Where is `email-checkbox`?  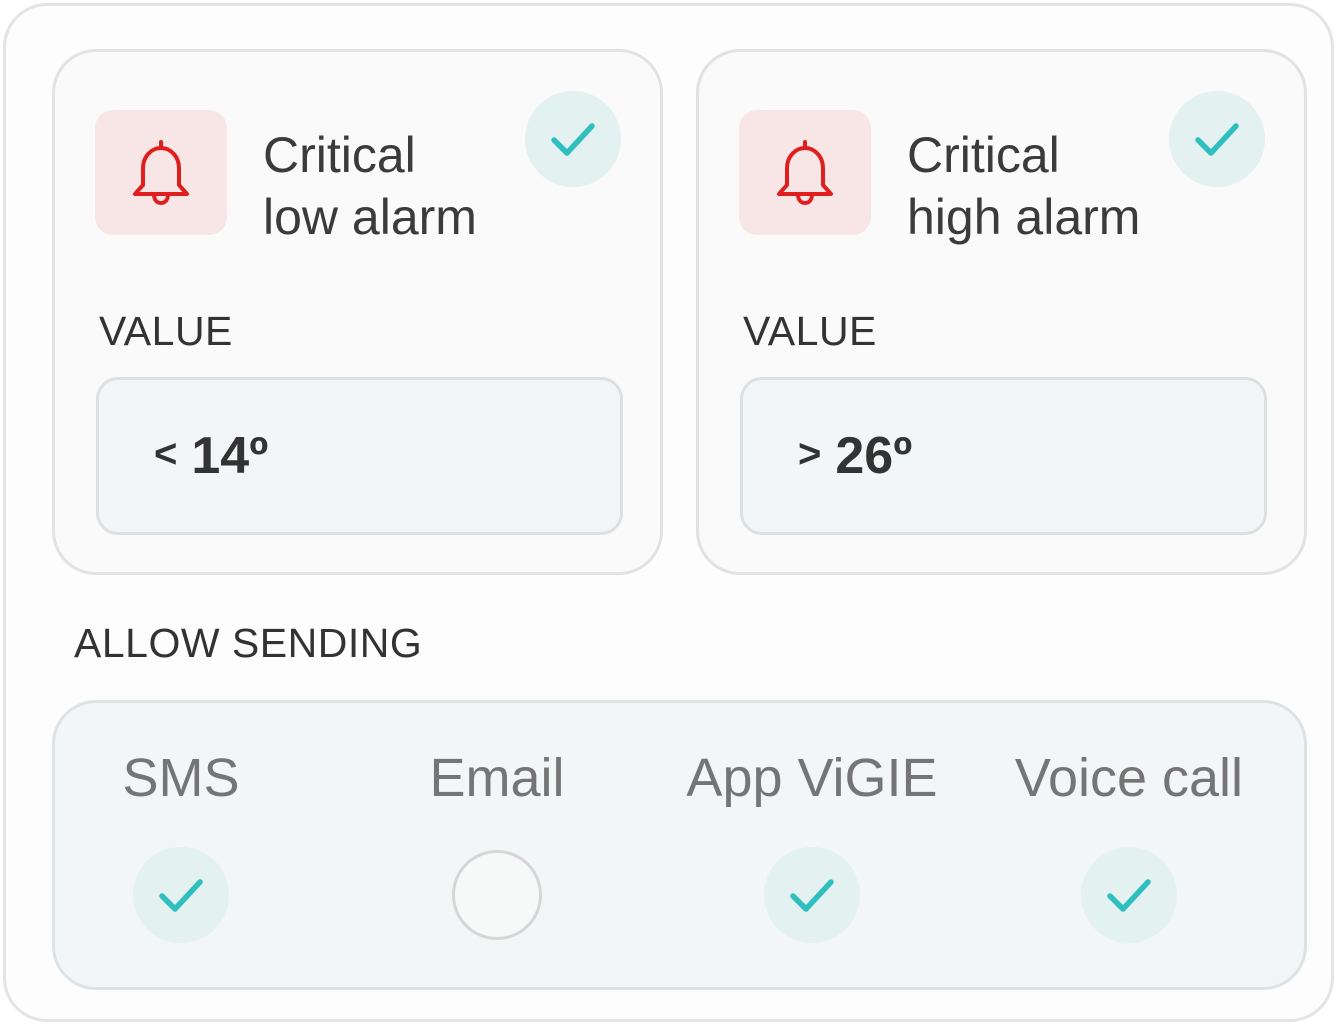
email-checkbox is located at coordinates (497, 895).